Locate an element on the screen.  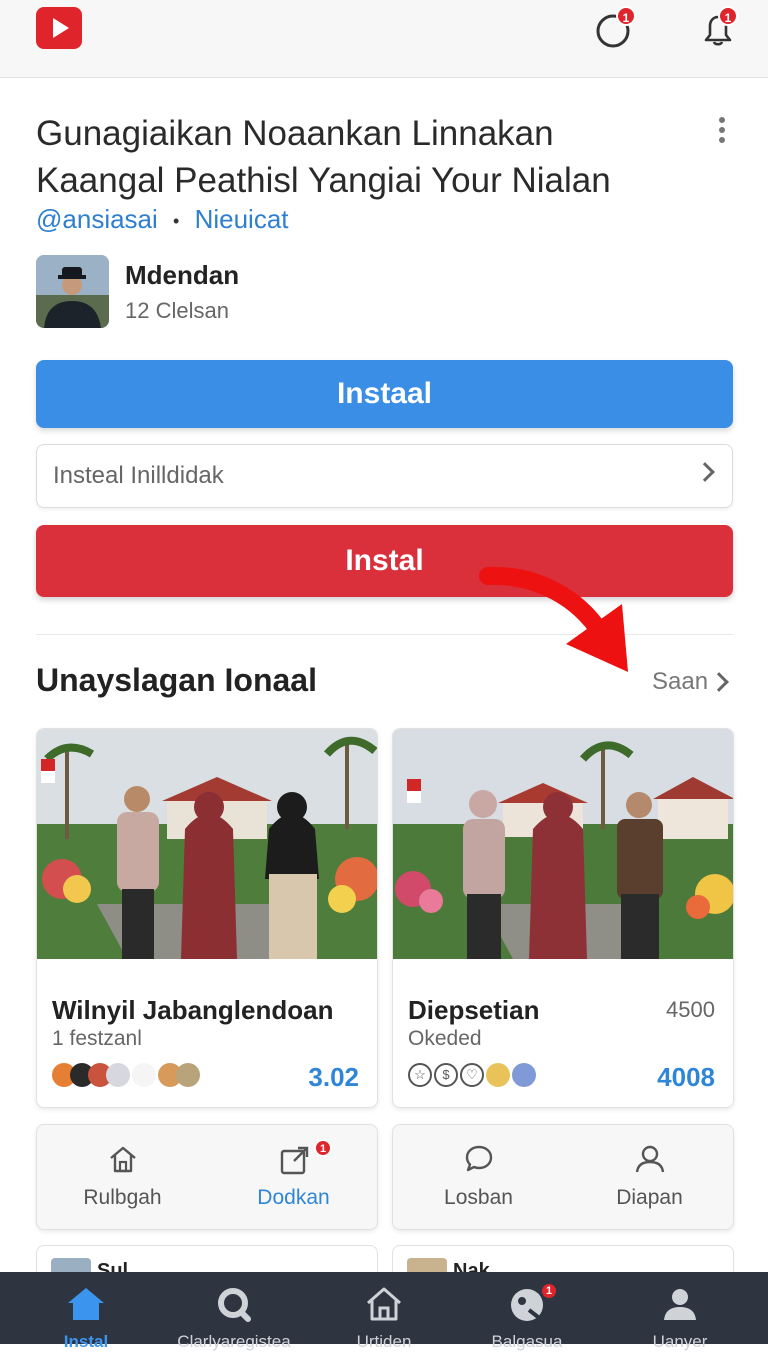
home-icon is located at coordinates (86, 1304).